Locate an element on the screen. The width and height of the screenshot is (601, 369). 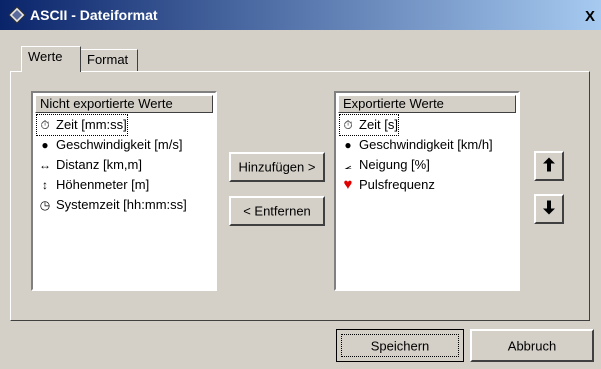
incline-icon: ⦟ is located at coordinates (348, 165).